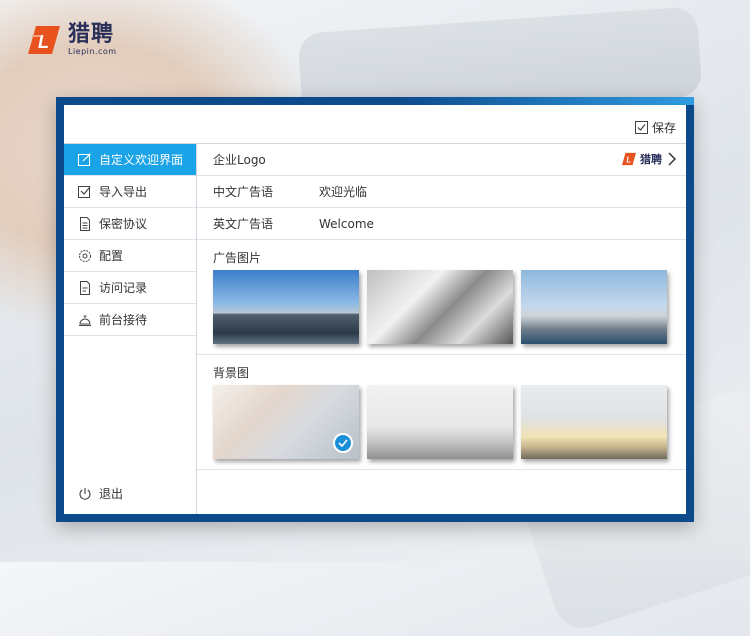 This screenshot has width=750, height=636. I want to click on sidebar-item-import-export: 导入导出, so click(130, 192).